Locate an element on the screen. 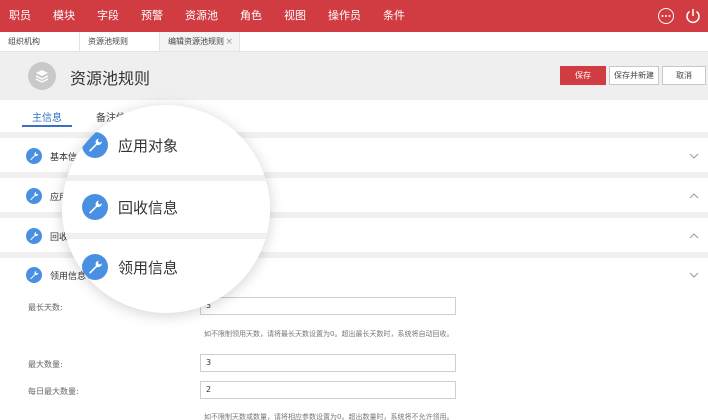  tab-label: 编辑资源池规则 is located at coordinates (196, 41).